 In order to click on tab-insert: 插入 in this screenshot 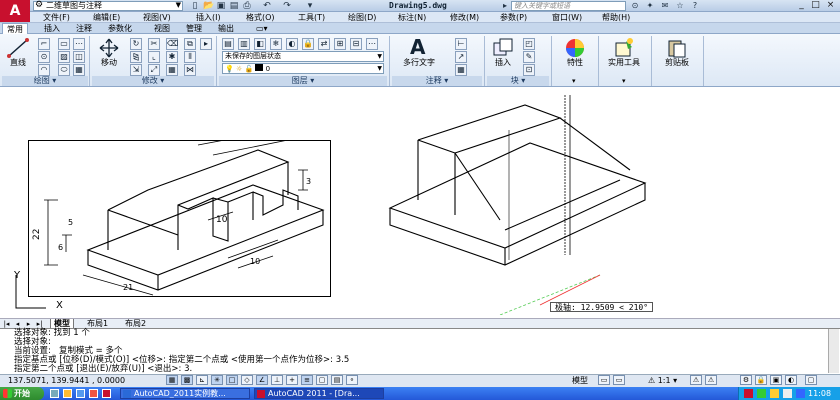, I will do `click(52, 28)`.